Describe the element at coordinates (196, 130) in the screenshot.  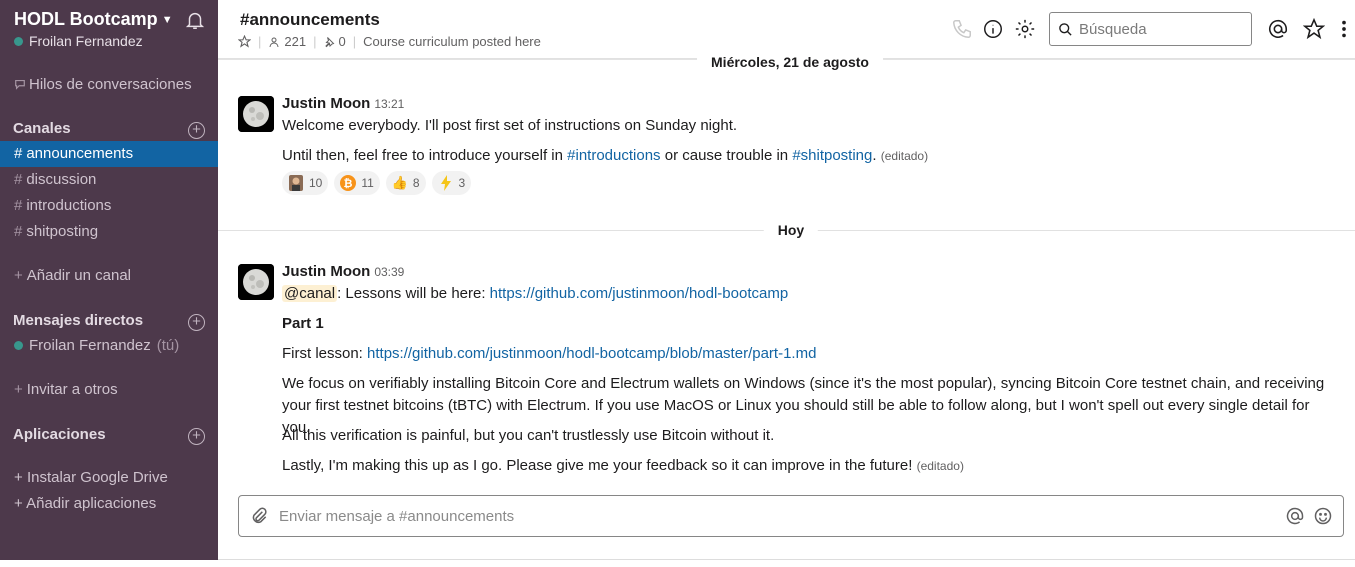
I see `add-channel-plus-icon: +` at that location.